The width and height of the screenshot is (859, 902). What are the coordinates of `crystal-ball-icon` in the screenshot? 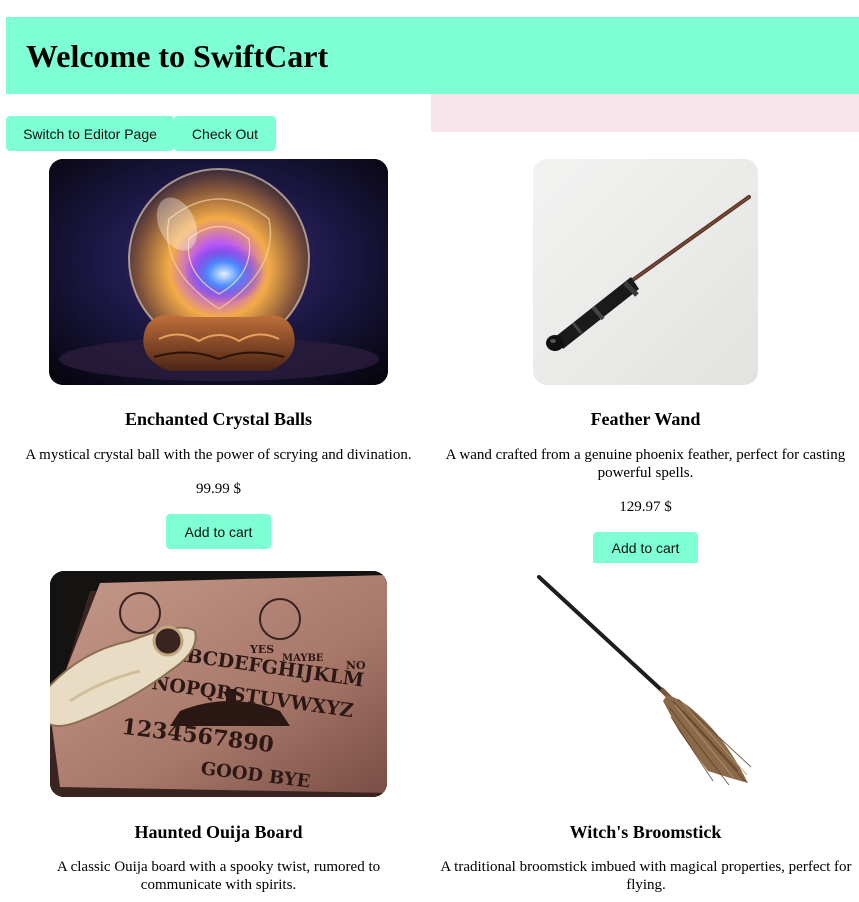 It's located at (218, 272).